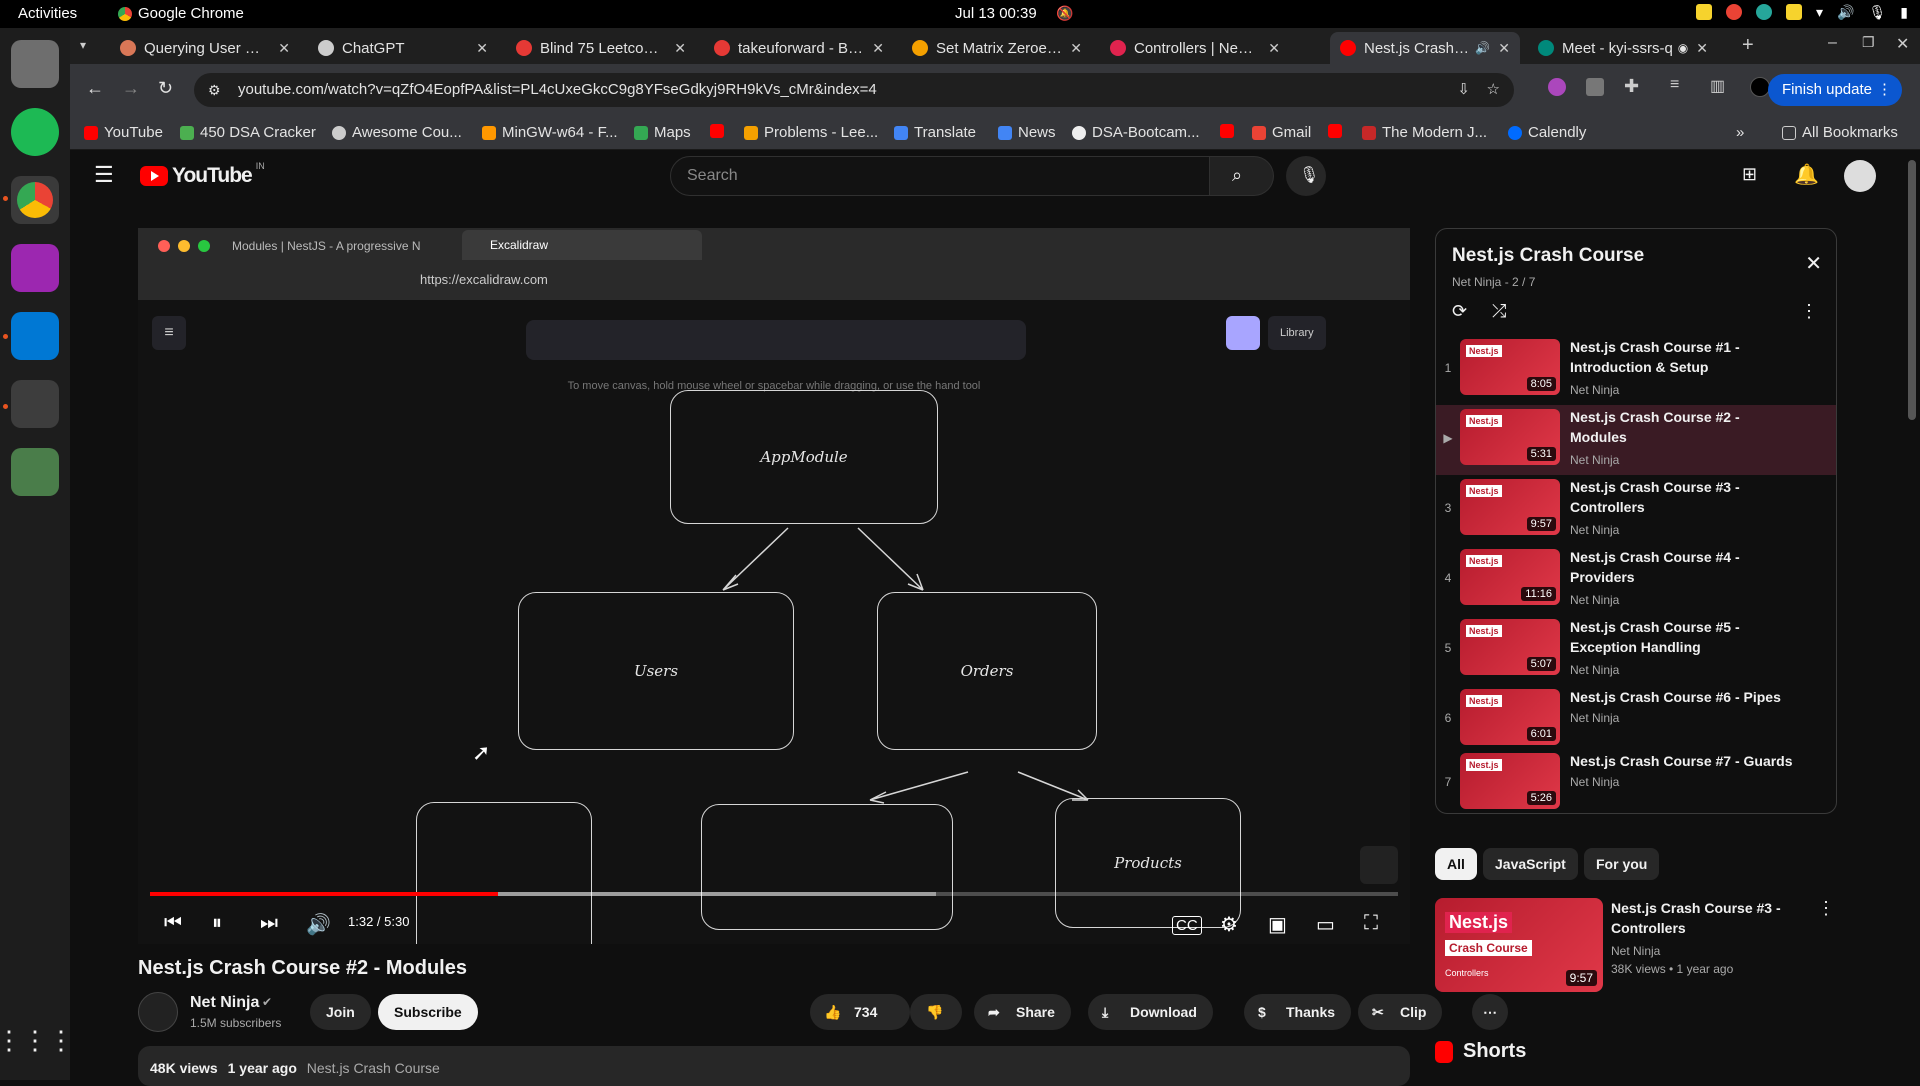 The image size is (1920, 1086). I want to click on theater-mode-button: ▭, so click(1325, 924).